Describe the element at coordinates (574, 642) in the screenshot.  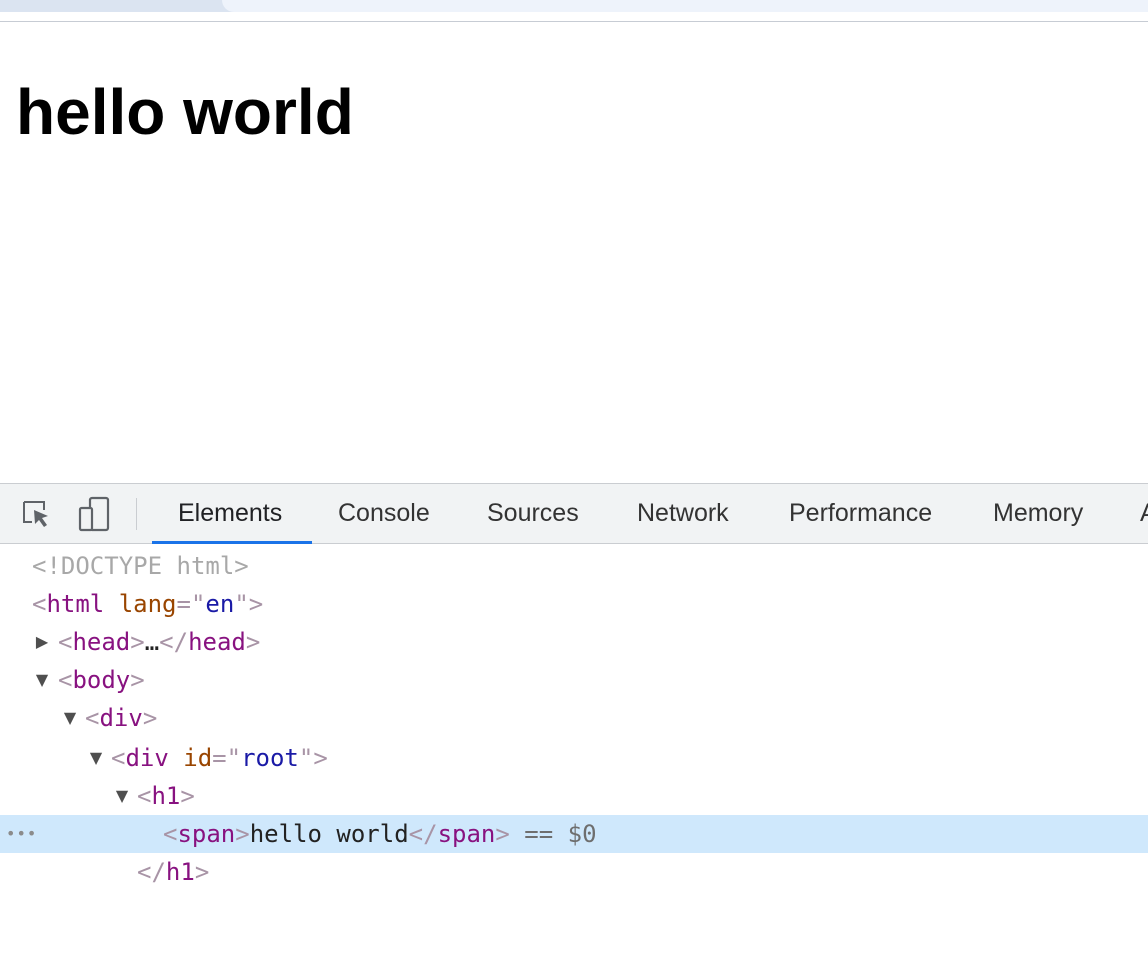
I see `dom-node-head: ▶ <head>…</head>` at that location.